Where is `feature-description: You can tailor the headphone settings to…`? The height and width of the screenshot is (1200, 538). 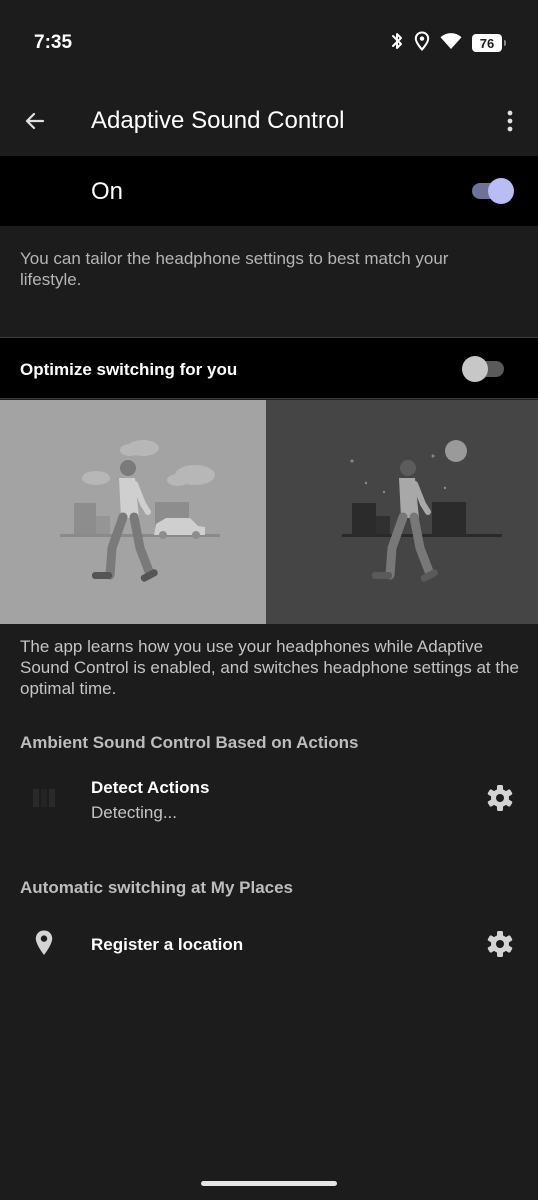 feature-description: You can tailor the headphone settings to… is located at coordinates (234, 269).